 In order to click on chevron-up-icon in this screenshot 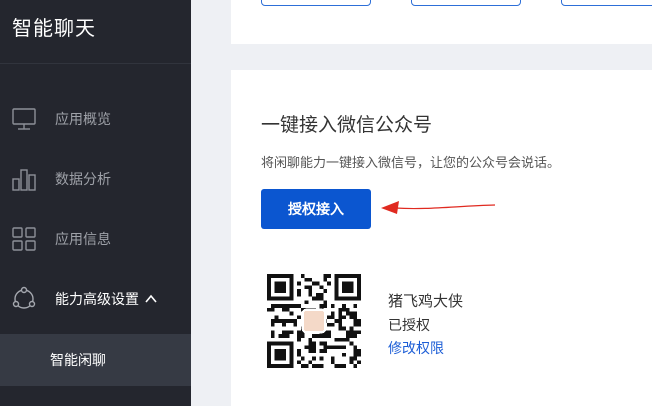, I will do `click(151, 298)`.